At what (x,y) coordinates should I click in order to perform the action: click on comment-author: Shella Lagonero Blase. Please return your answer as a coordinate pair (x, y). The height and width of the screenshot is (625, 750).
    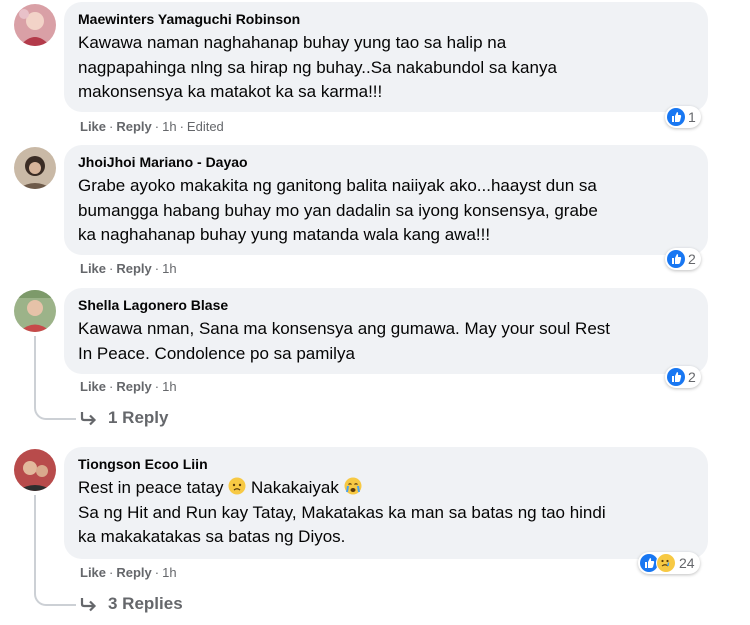
    Looking at the image, I should click on (386, 305).